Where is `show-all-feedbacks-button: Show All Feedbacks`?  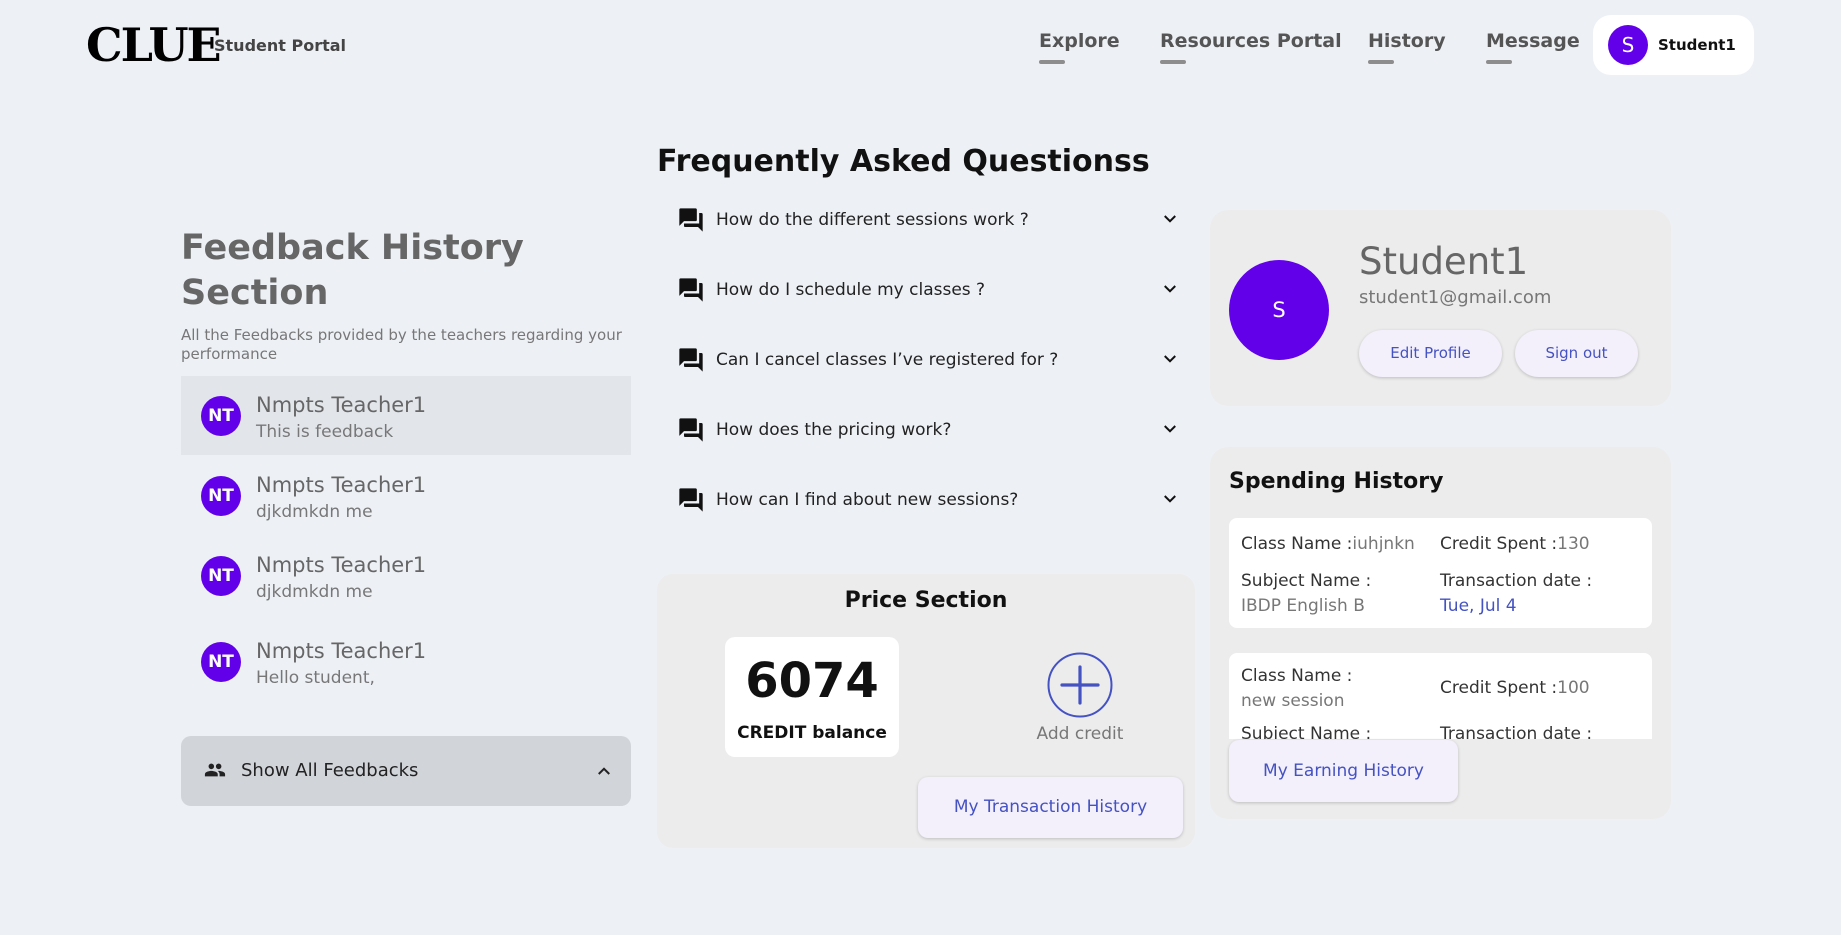 show-all-feedbacks-button: Show All Feedbacks is located at coordinates (406, 771).